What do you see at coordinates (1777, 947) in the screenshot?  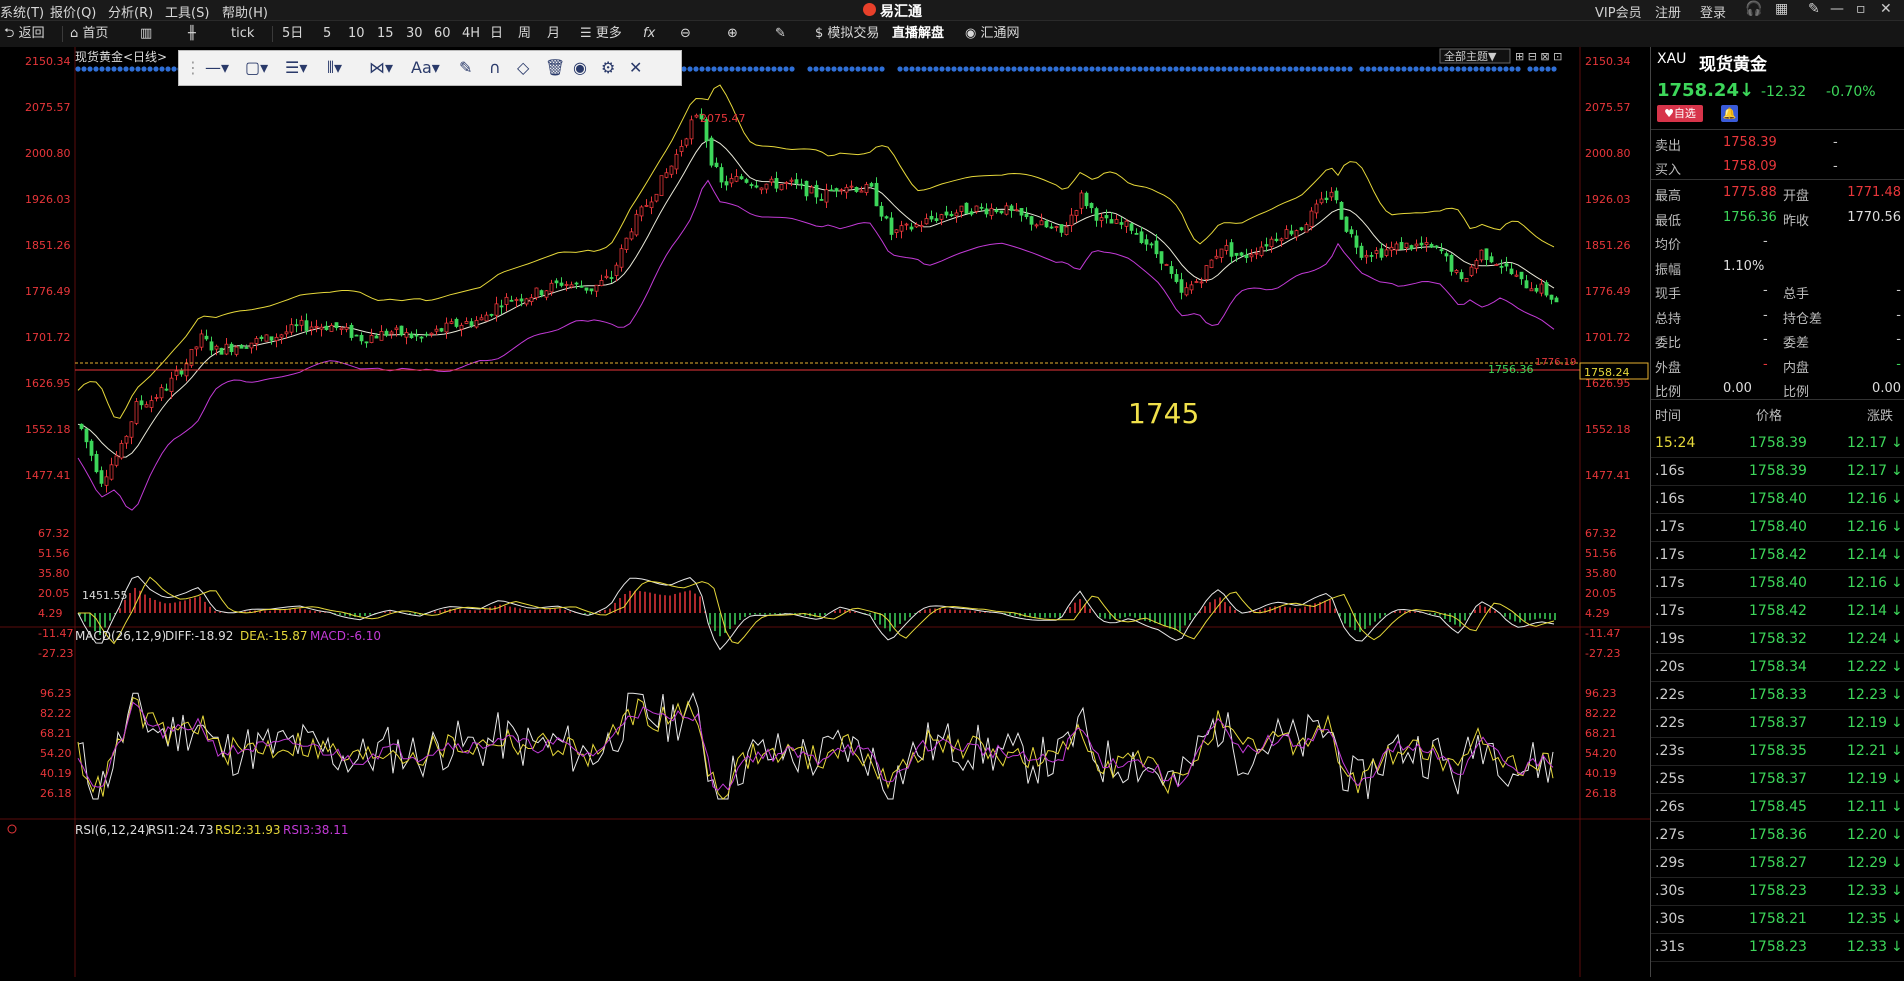 I see `tick-row: .31s 1758.23 12.33 ↓` at bounding box center [1777, 947].